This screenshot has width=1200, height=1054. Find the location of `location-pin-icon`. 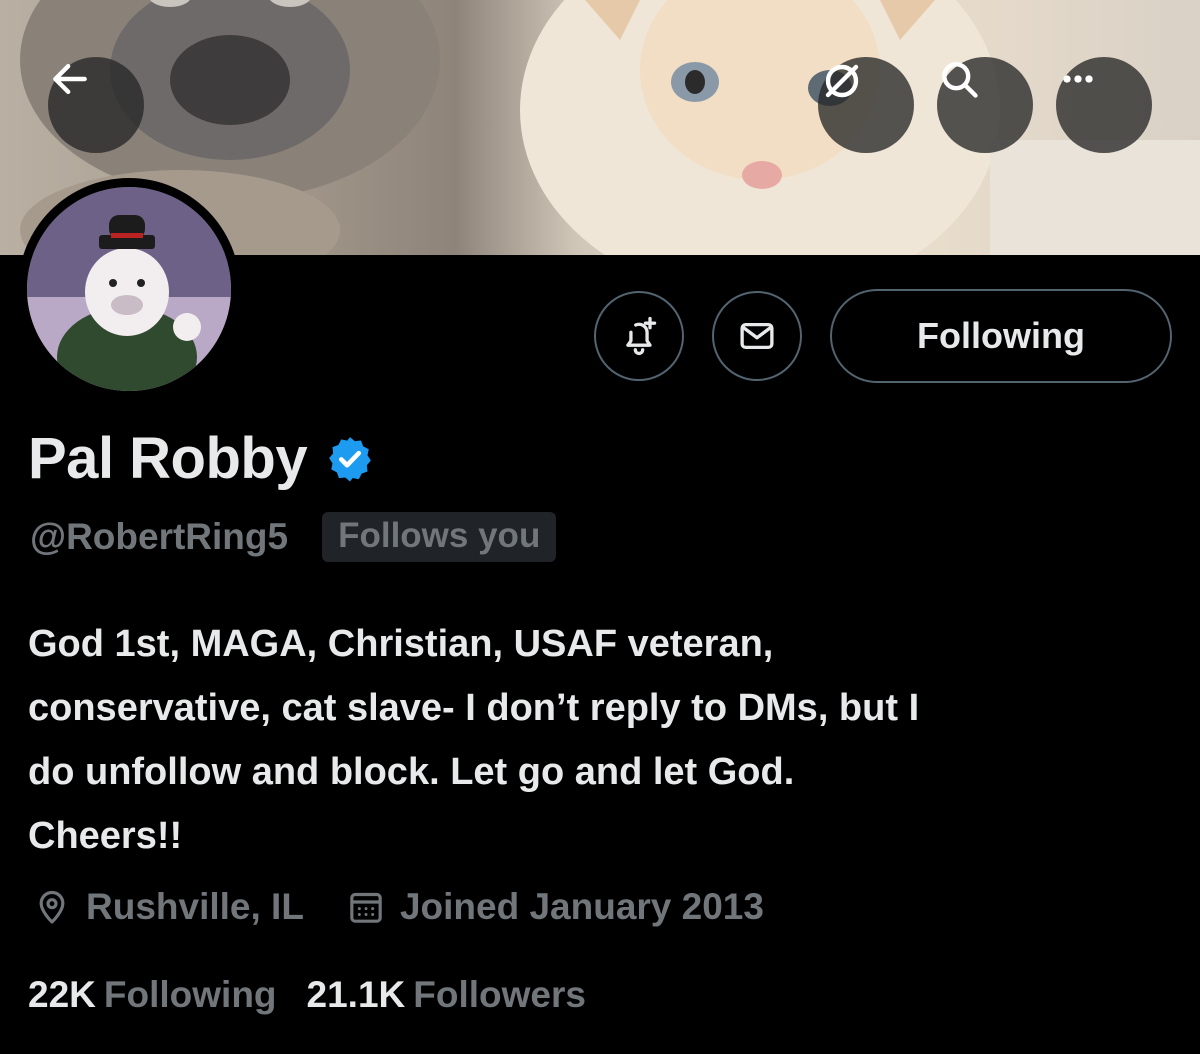

location-pin-icon is located at coordinates (52, 907).